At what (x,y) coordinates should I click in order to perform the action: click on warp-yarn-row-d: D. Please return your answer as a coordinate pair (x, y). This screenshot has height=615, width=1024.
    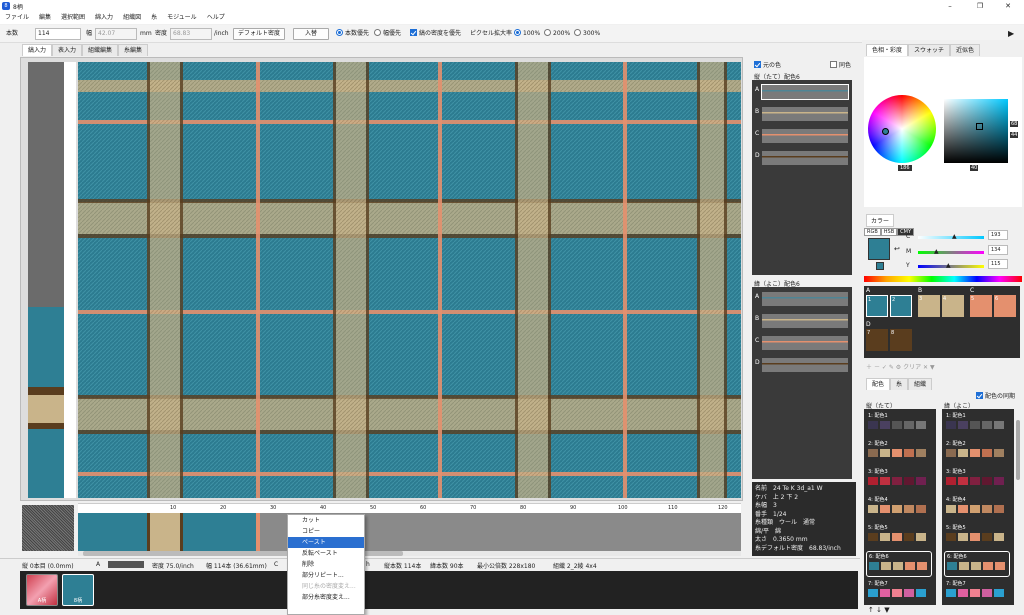
    Looking at the image, I should click on (802, 157).